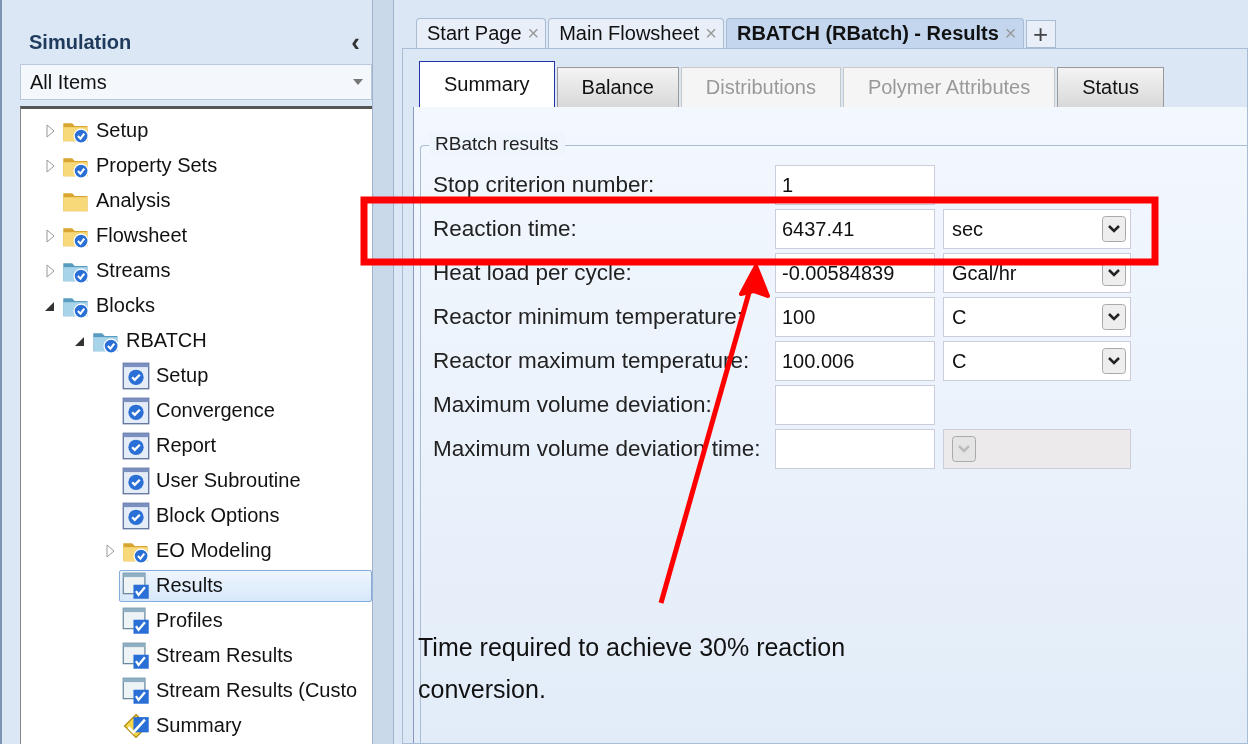 Image resolution: width=1248 pixels, height=744 pixels. I want to click on tree-item: Report, so click(245, 445).